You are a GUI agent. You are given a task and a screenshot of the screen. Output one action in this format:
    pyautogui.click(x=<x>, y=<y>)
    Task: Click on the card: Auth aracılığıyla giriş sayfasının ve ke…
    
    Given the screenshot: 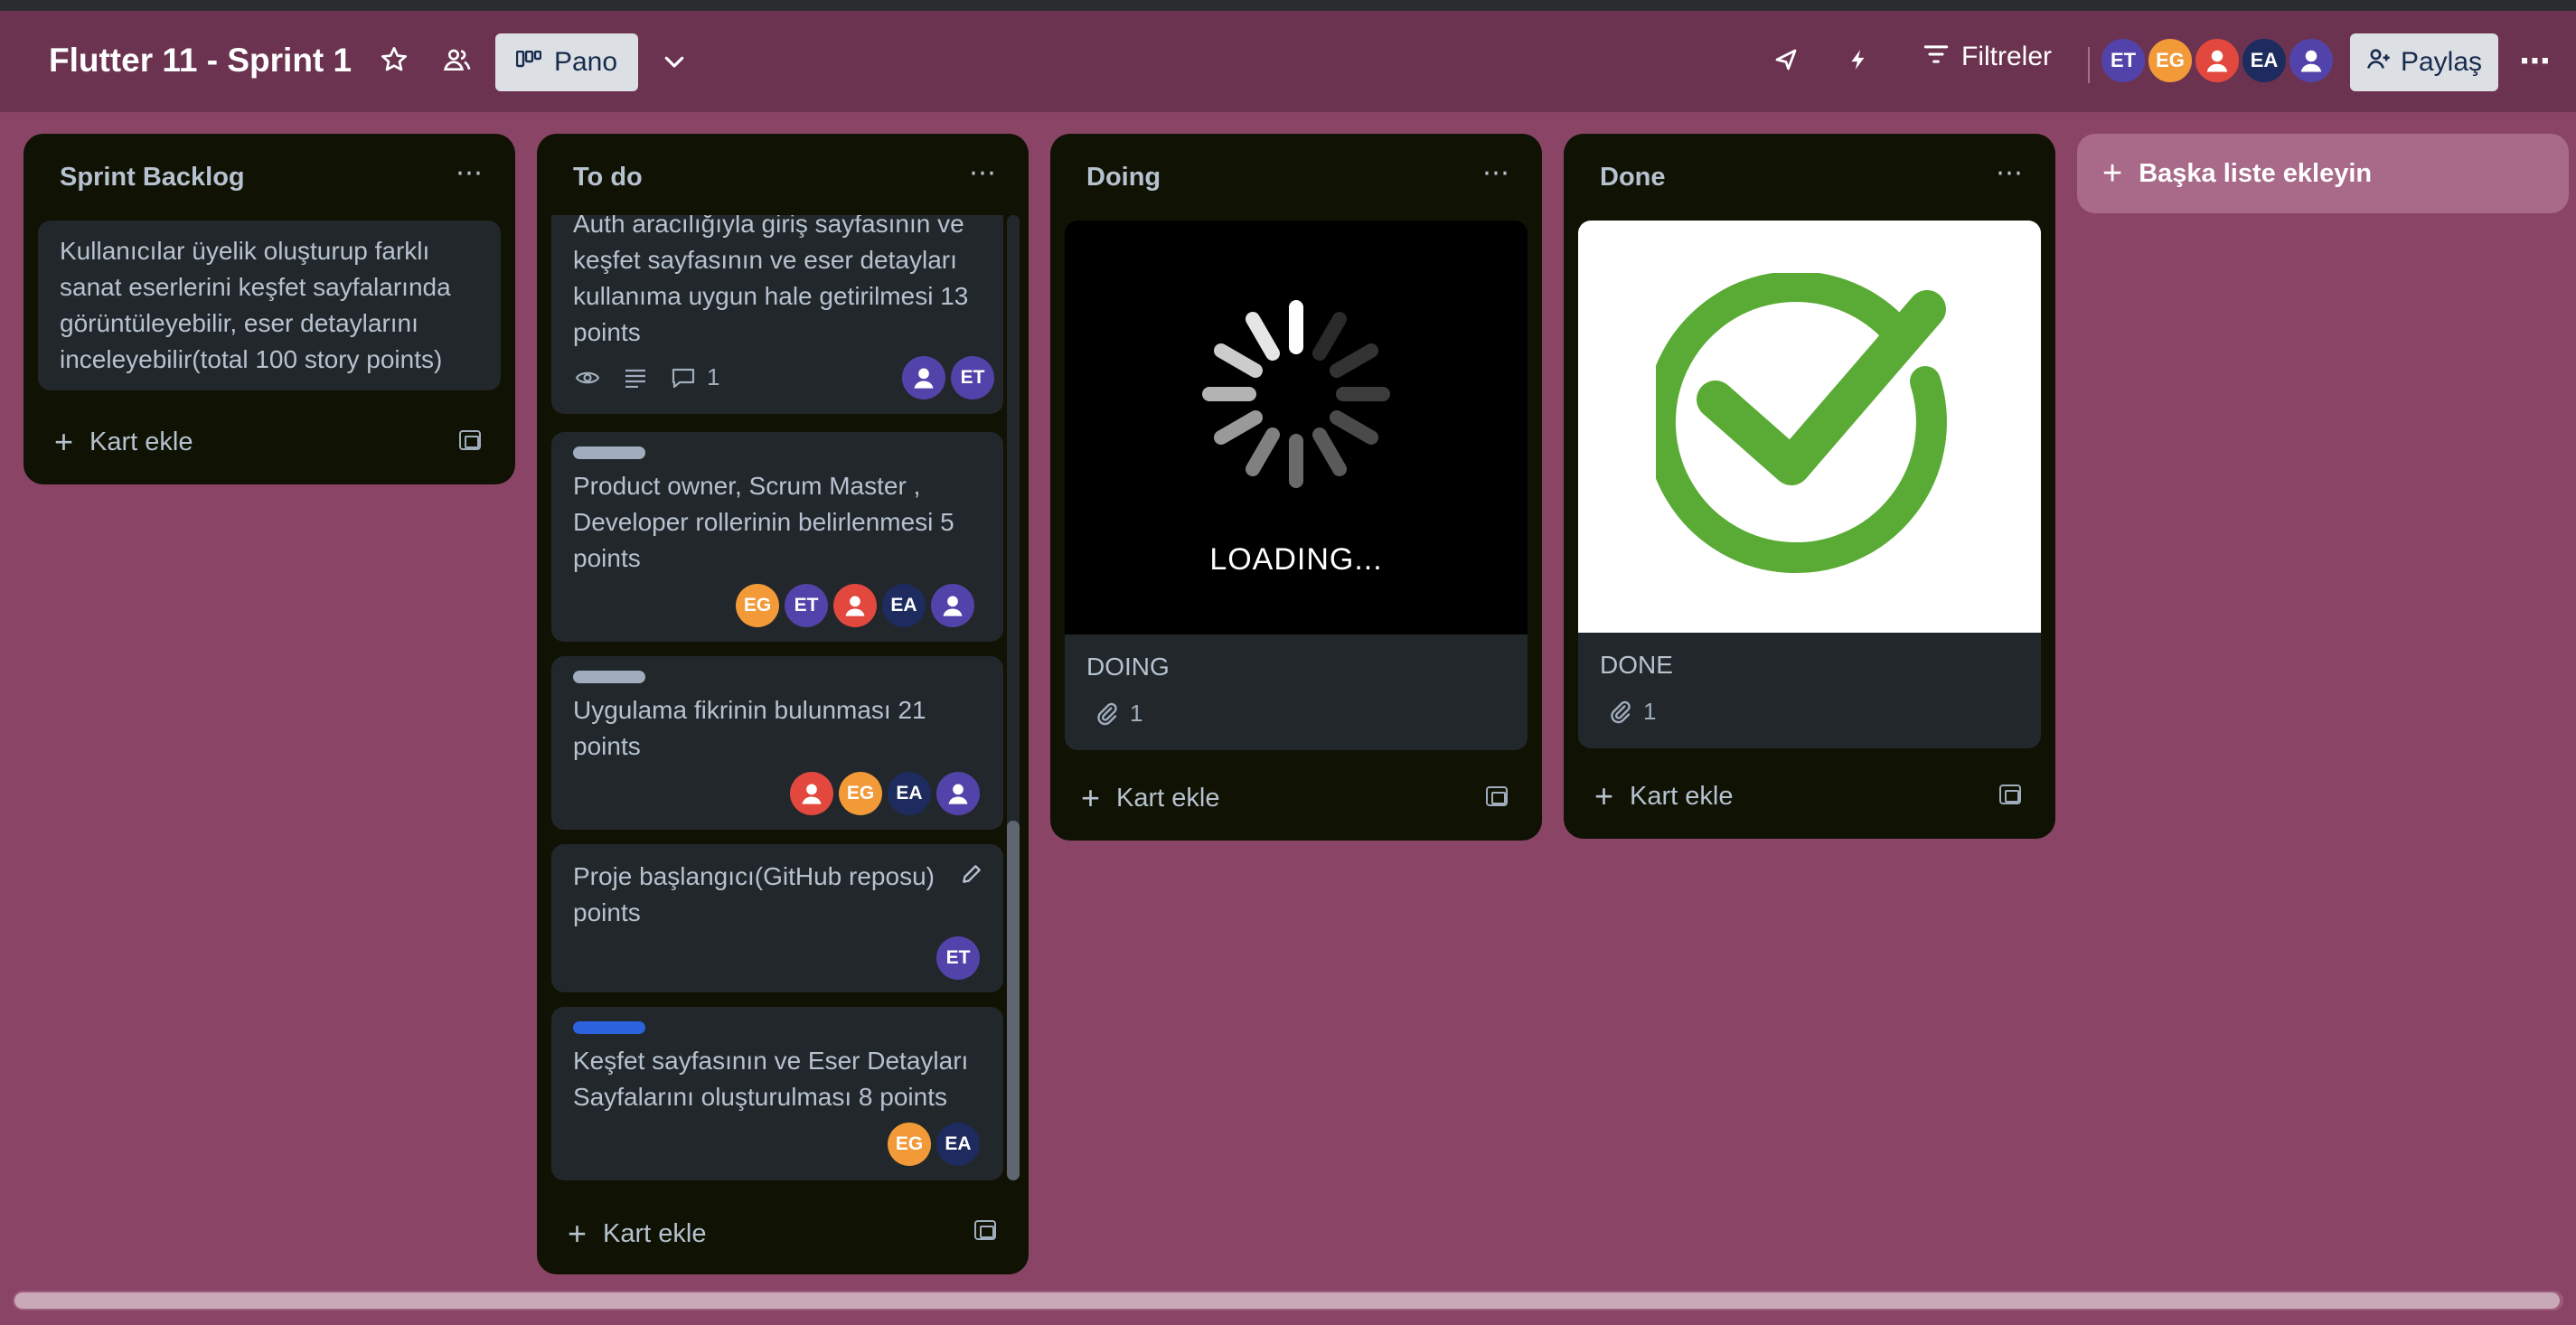 What is the action you would take?
    pyautogui.click(x=777, y=314)
    